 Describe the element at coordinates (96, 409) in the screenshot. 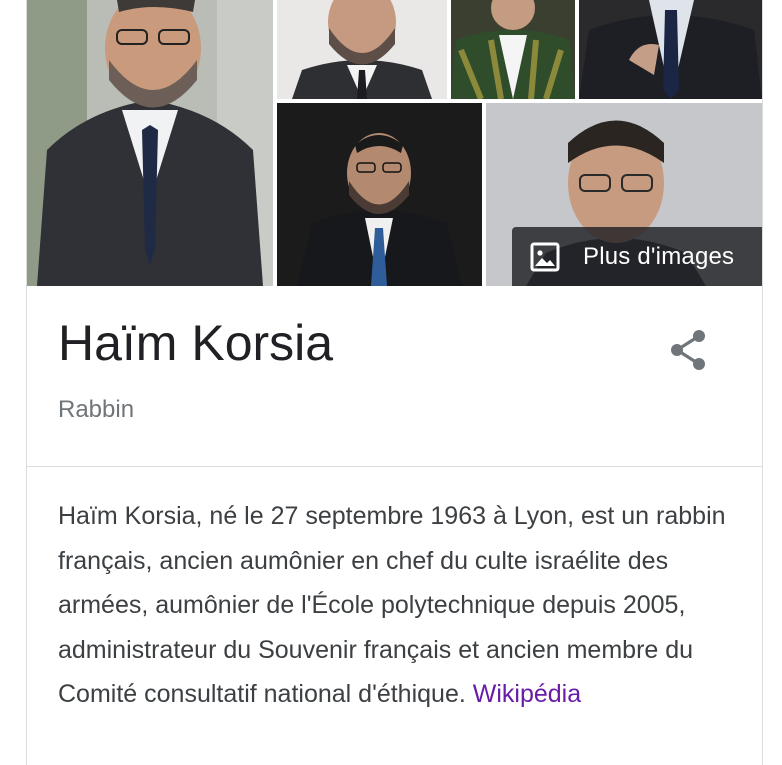

I see `entity-subtitle: Rabbin` at that location.